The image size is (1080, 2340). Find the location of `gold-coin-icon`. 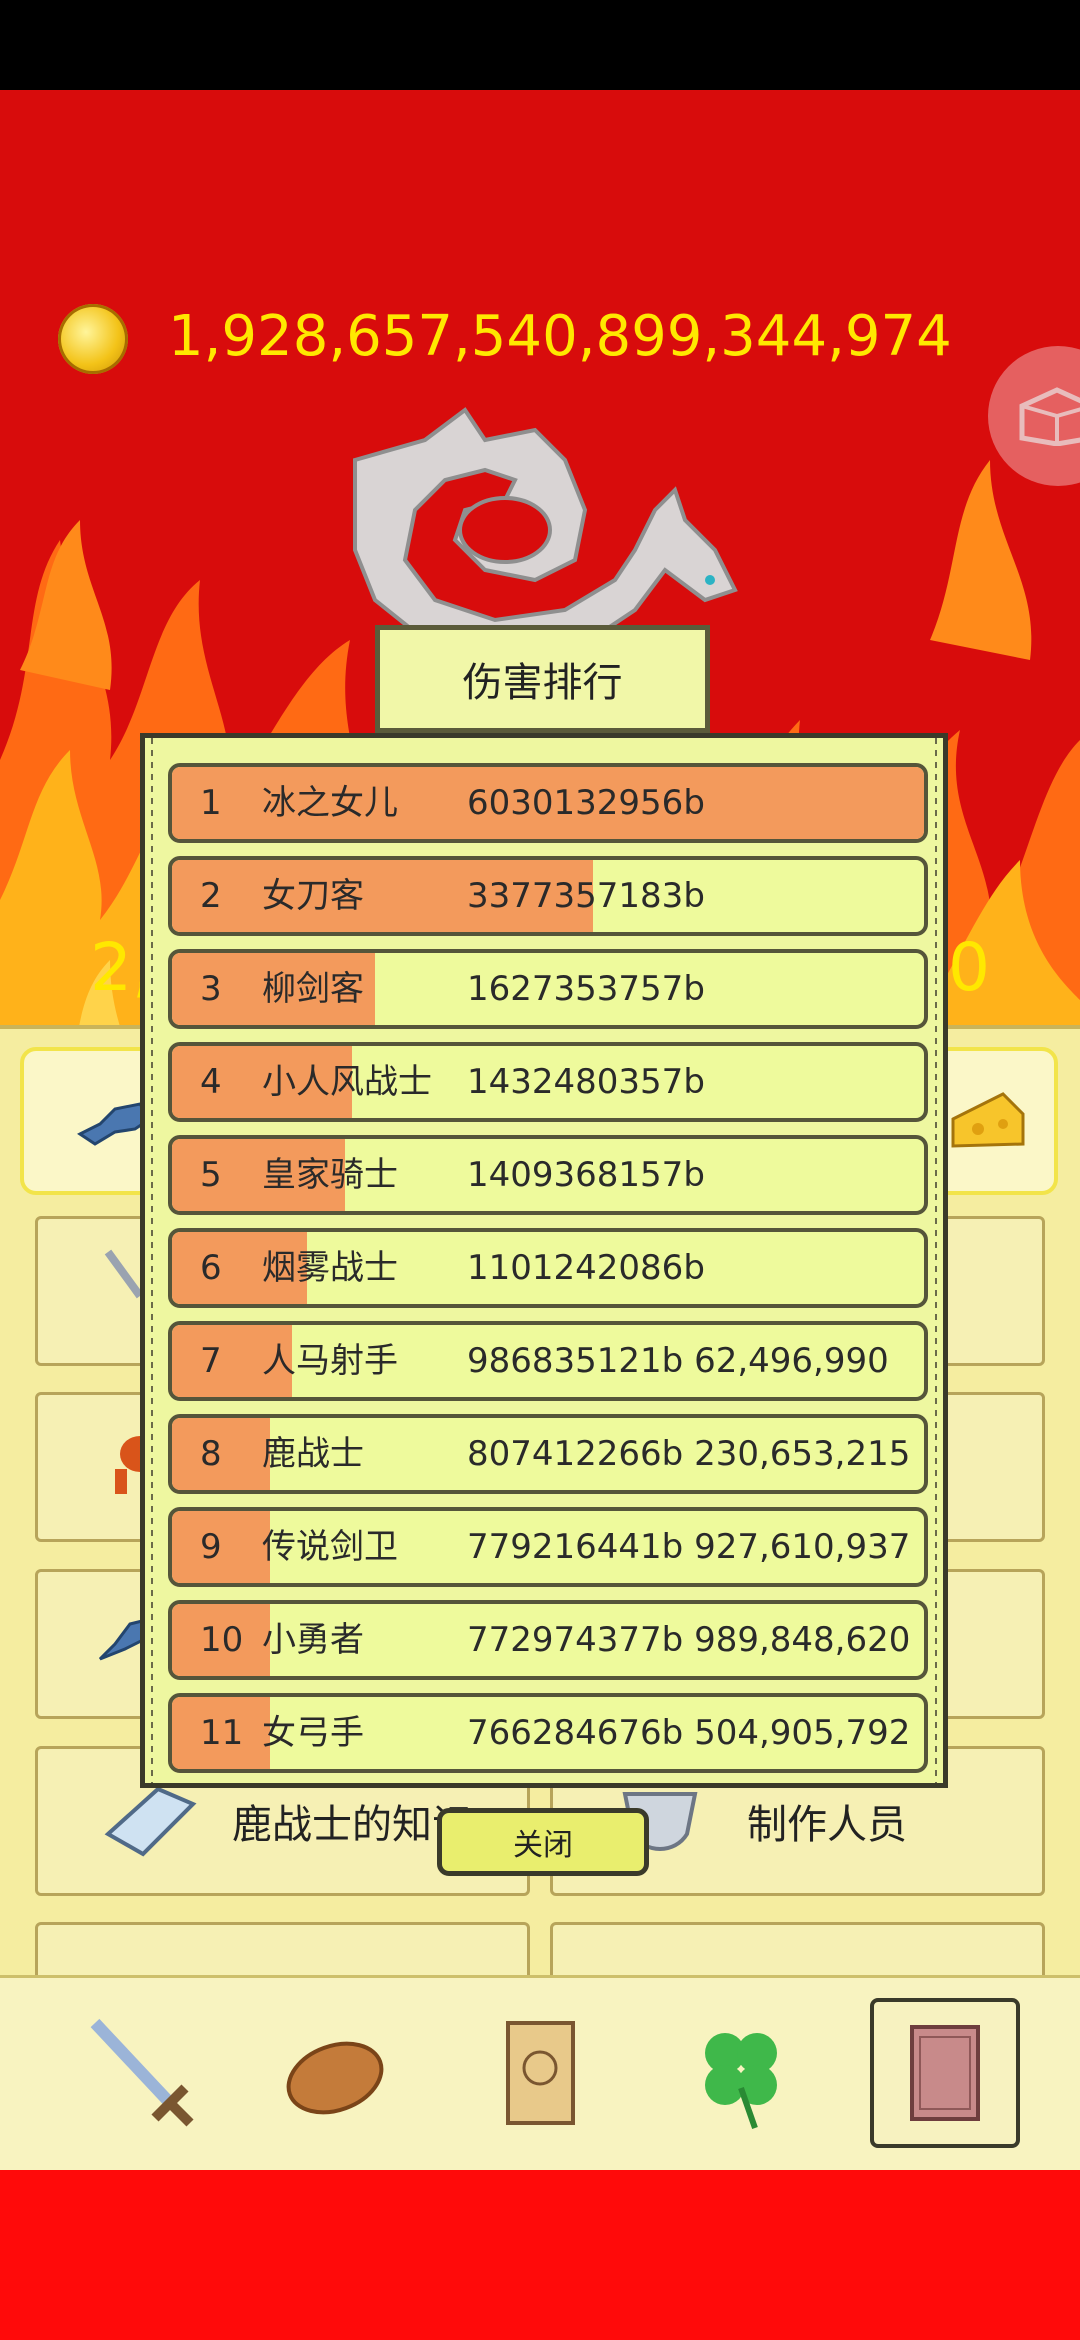

gold-coin-icon is located at coordinates (93, 339).